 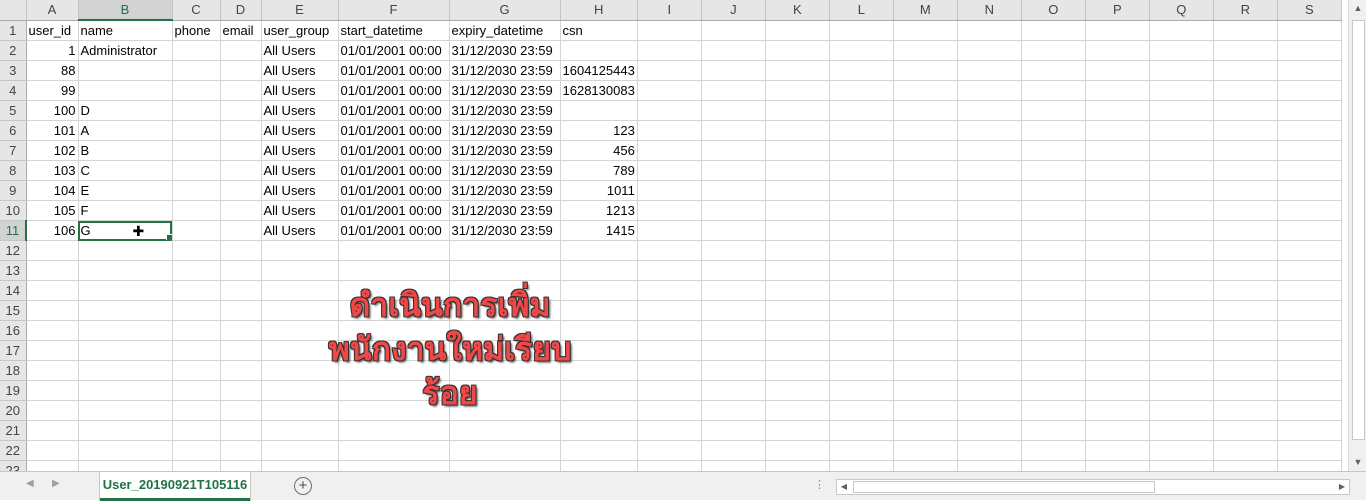 I want to click on cell-d3, so click(x=241, y=70).